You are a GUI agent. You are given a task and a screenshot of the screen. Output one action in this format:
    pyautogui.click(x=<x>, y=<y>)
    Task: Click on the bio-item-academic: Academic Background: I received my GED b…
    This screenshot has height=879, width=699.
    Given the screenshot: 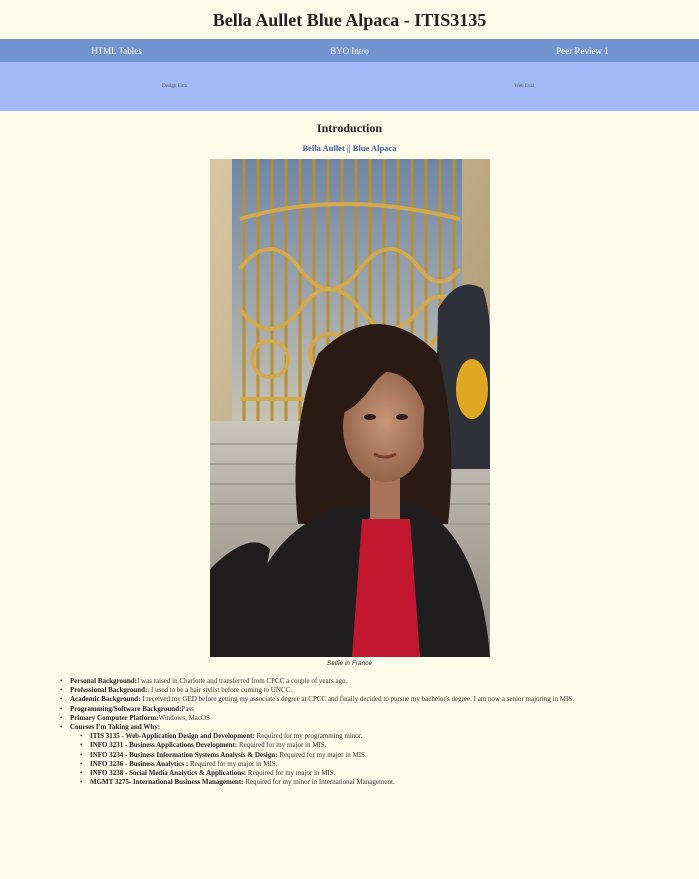 What is the action you would take?
    pyautogui.click(x=379, y=699)
    